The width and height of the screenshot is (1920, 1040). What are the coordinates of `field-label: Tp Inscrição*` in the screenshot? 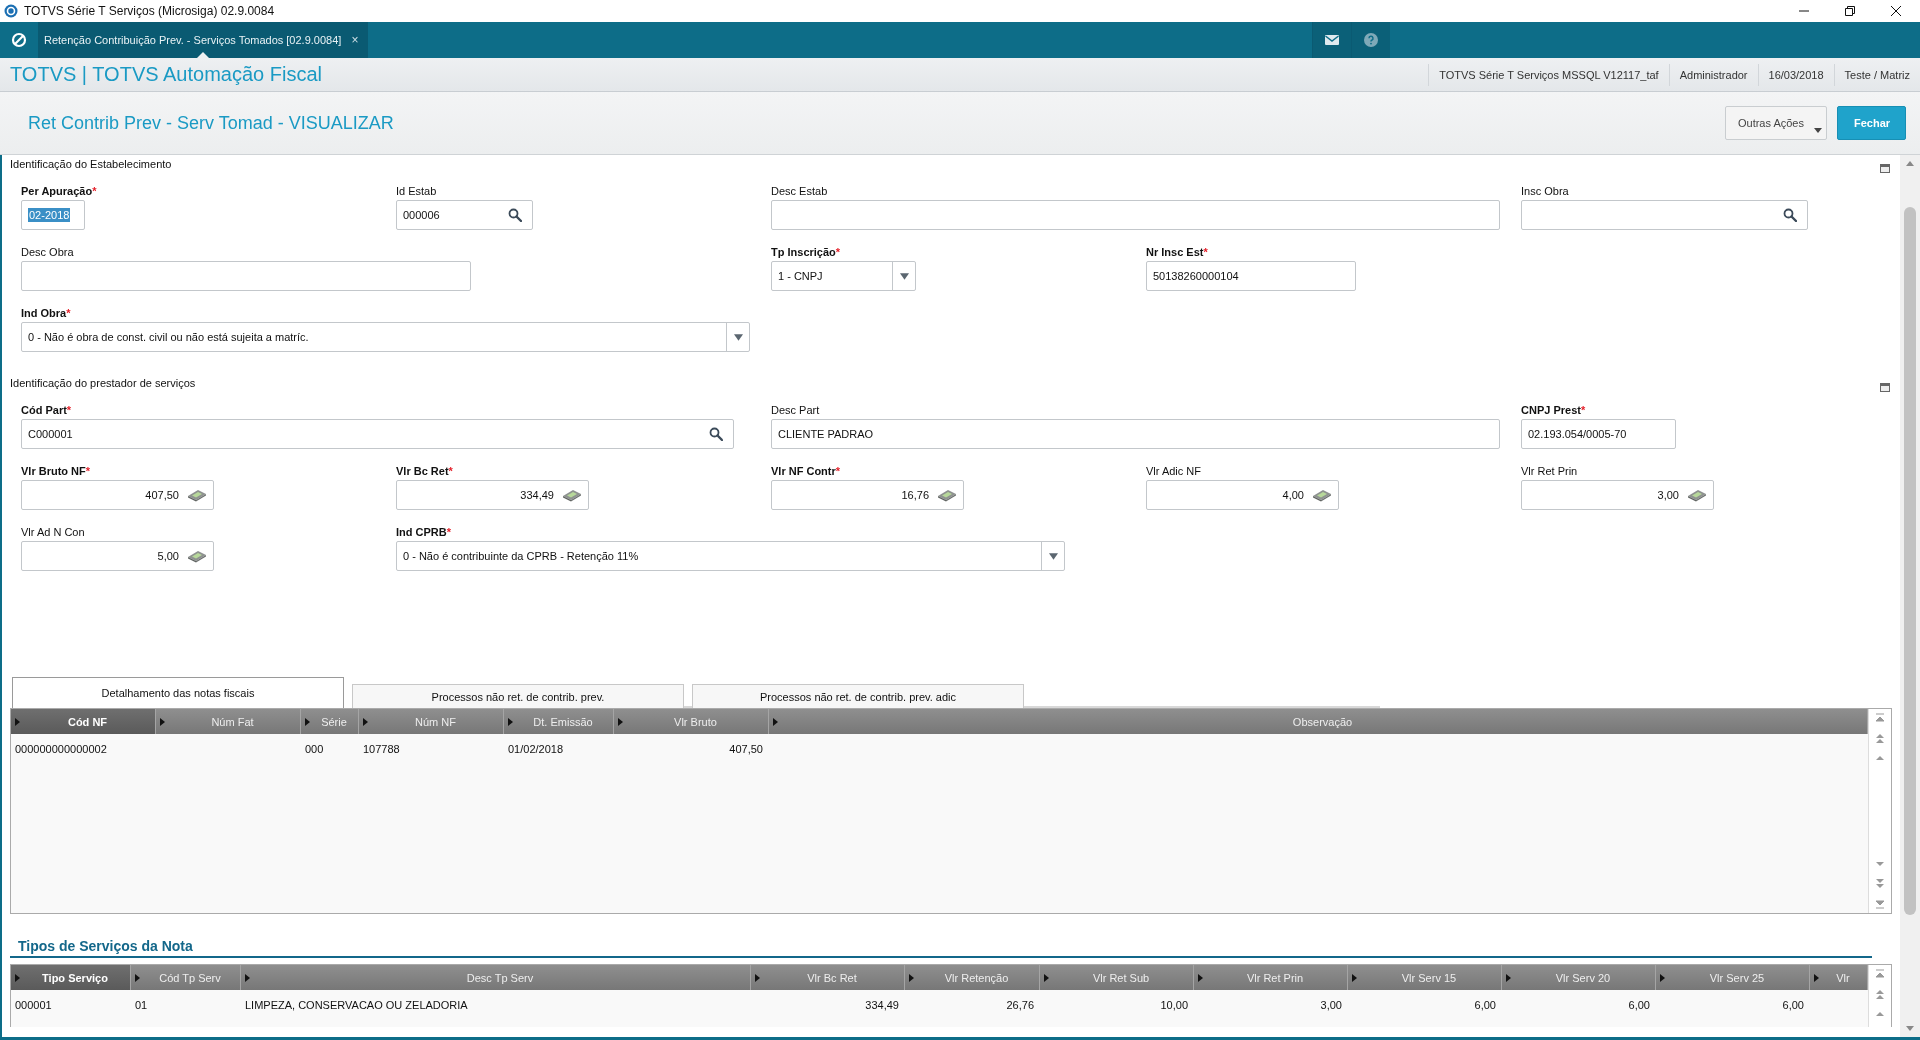 It's located at (806, 252).